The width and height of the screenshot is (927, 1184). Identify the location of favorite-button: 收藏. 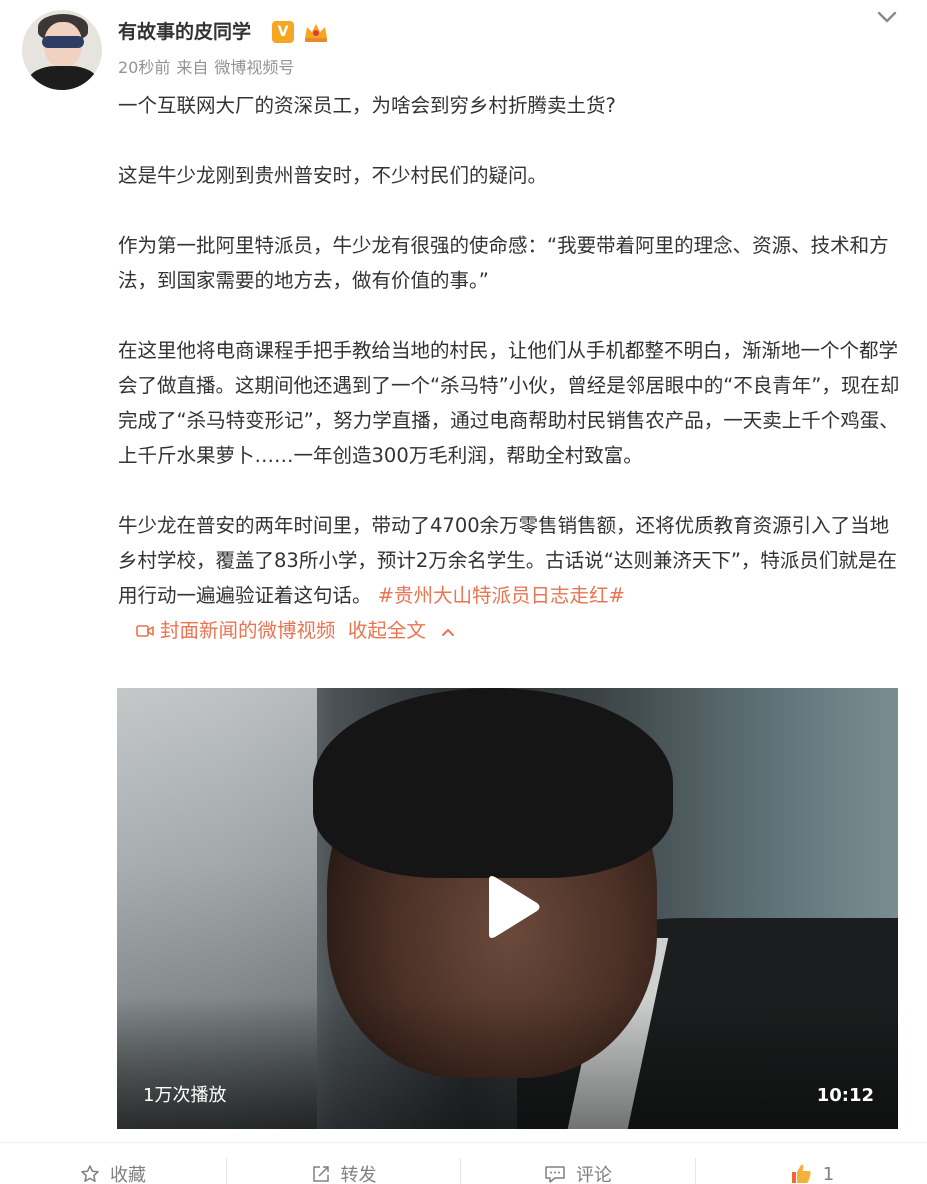
(113, 1170).